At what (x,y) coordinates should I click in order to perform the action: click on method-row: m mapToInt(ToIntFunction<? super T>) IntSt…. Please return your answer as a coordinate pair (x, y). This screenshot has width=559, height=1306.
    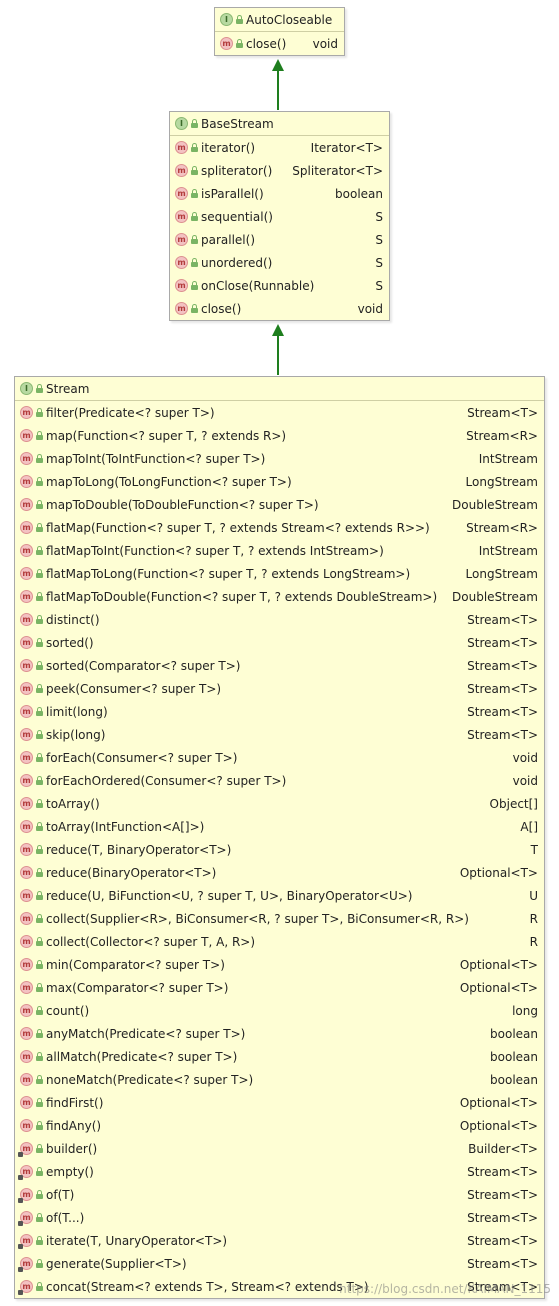
    Looking at the image, I should click on (279, 458).